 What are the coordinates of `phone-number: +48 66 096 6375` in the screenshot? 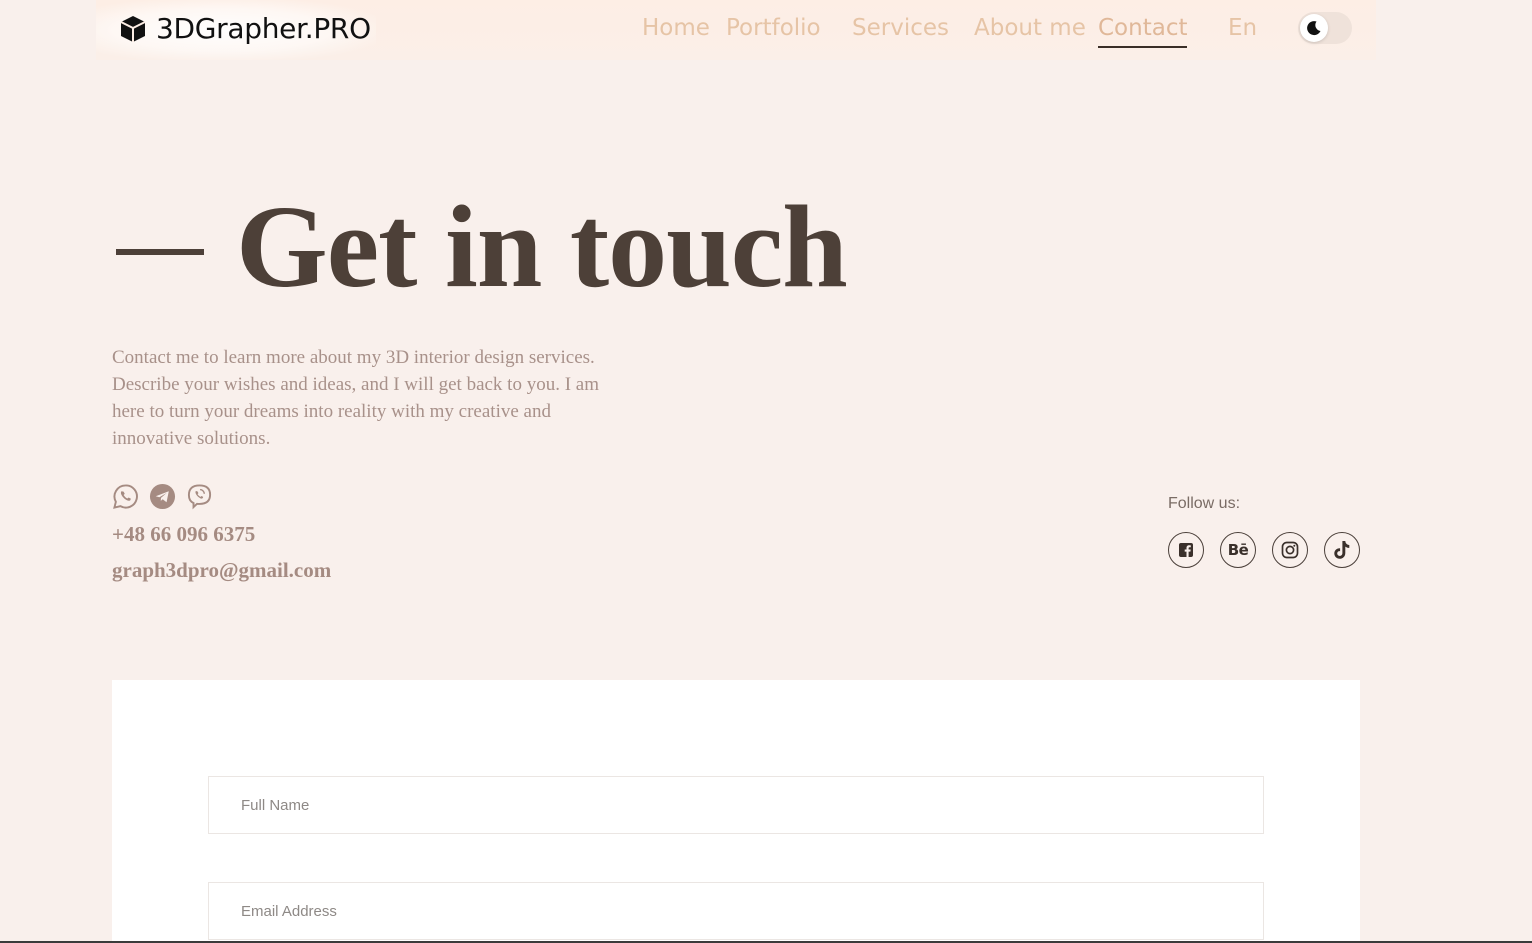 It's located at (183, 534).